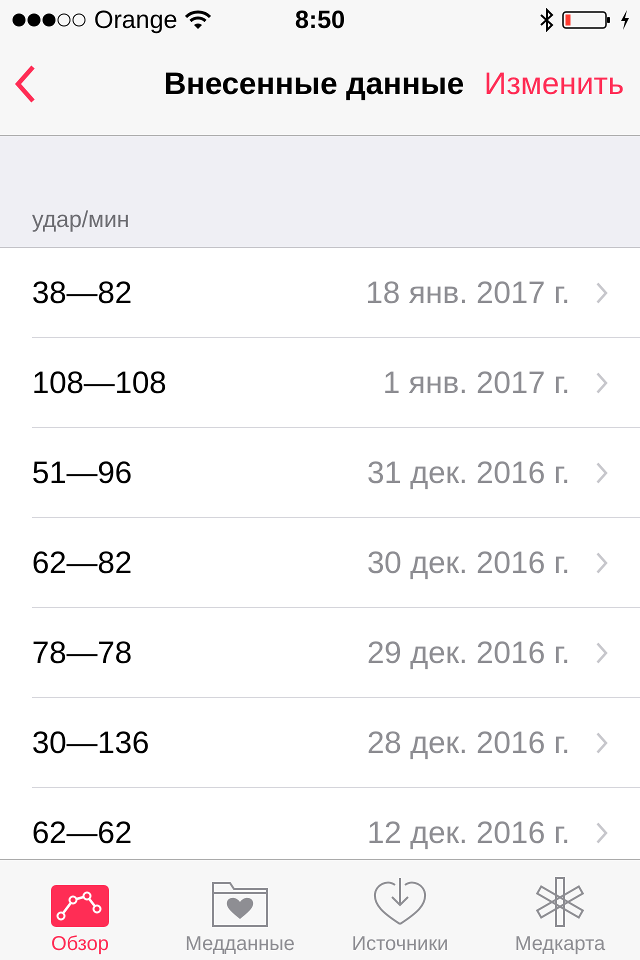  What do you see at coordinates (547, 20) in the screenshot?
I see `bluetooth-icon` at bounding box center [547, 20].